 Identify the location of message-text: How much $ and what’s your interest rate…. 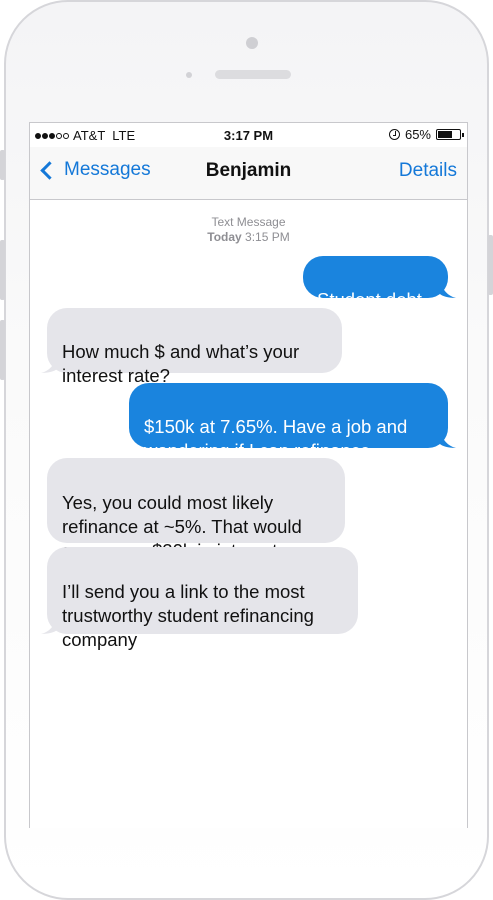
(181, 363).